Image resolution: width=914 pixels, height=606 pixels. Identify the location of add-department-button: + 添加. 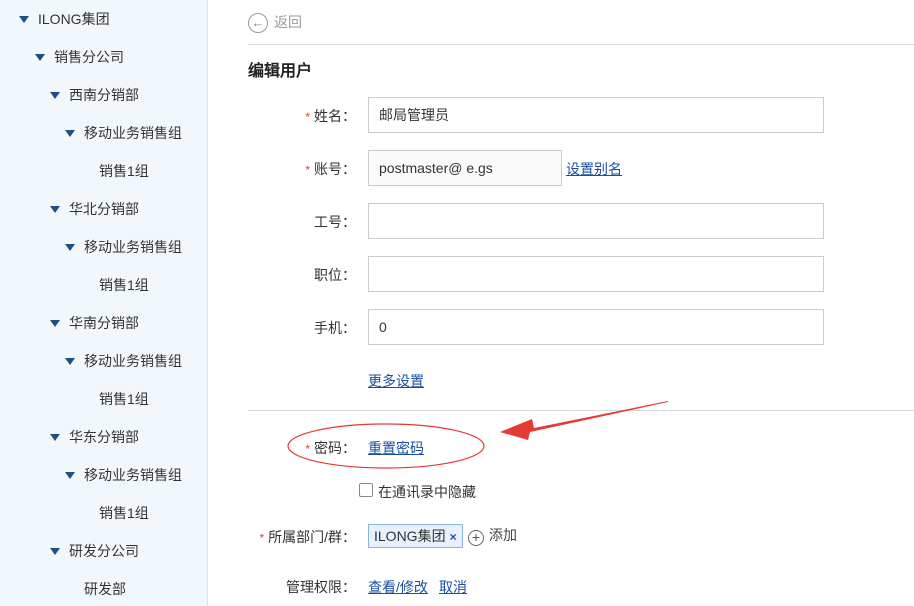
(492, 535).